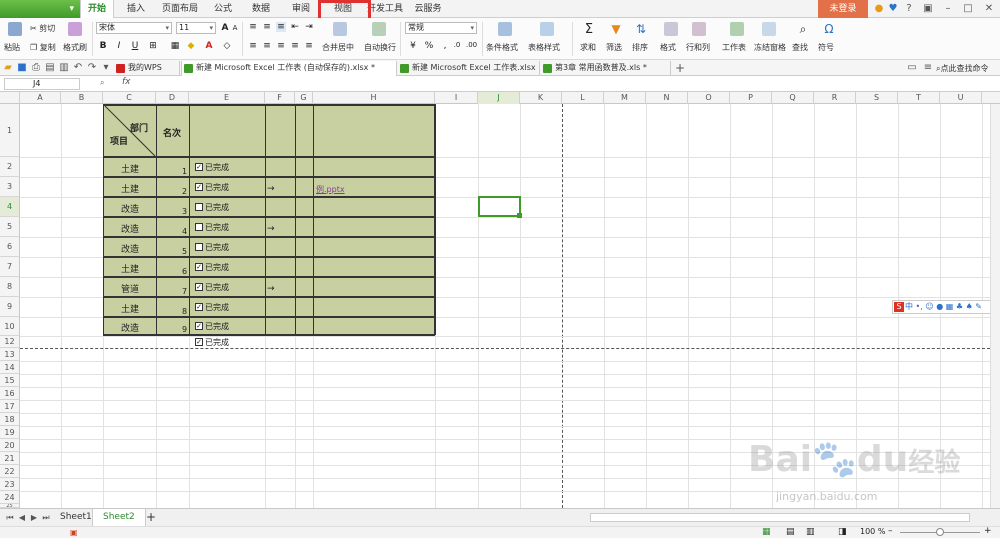 This screenshot has height=538, width=1000. Describe the element at coordinates (280, 98) in the screenshot. I see `column-header: F` at that location.